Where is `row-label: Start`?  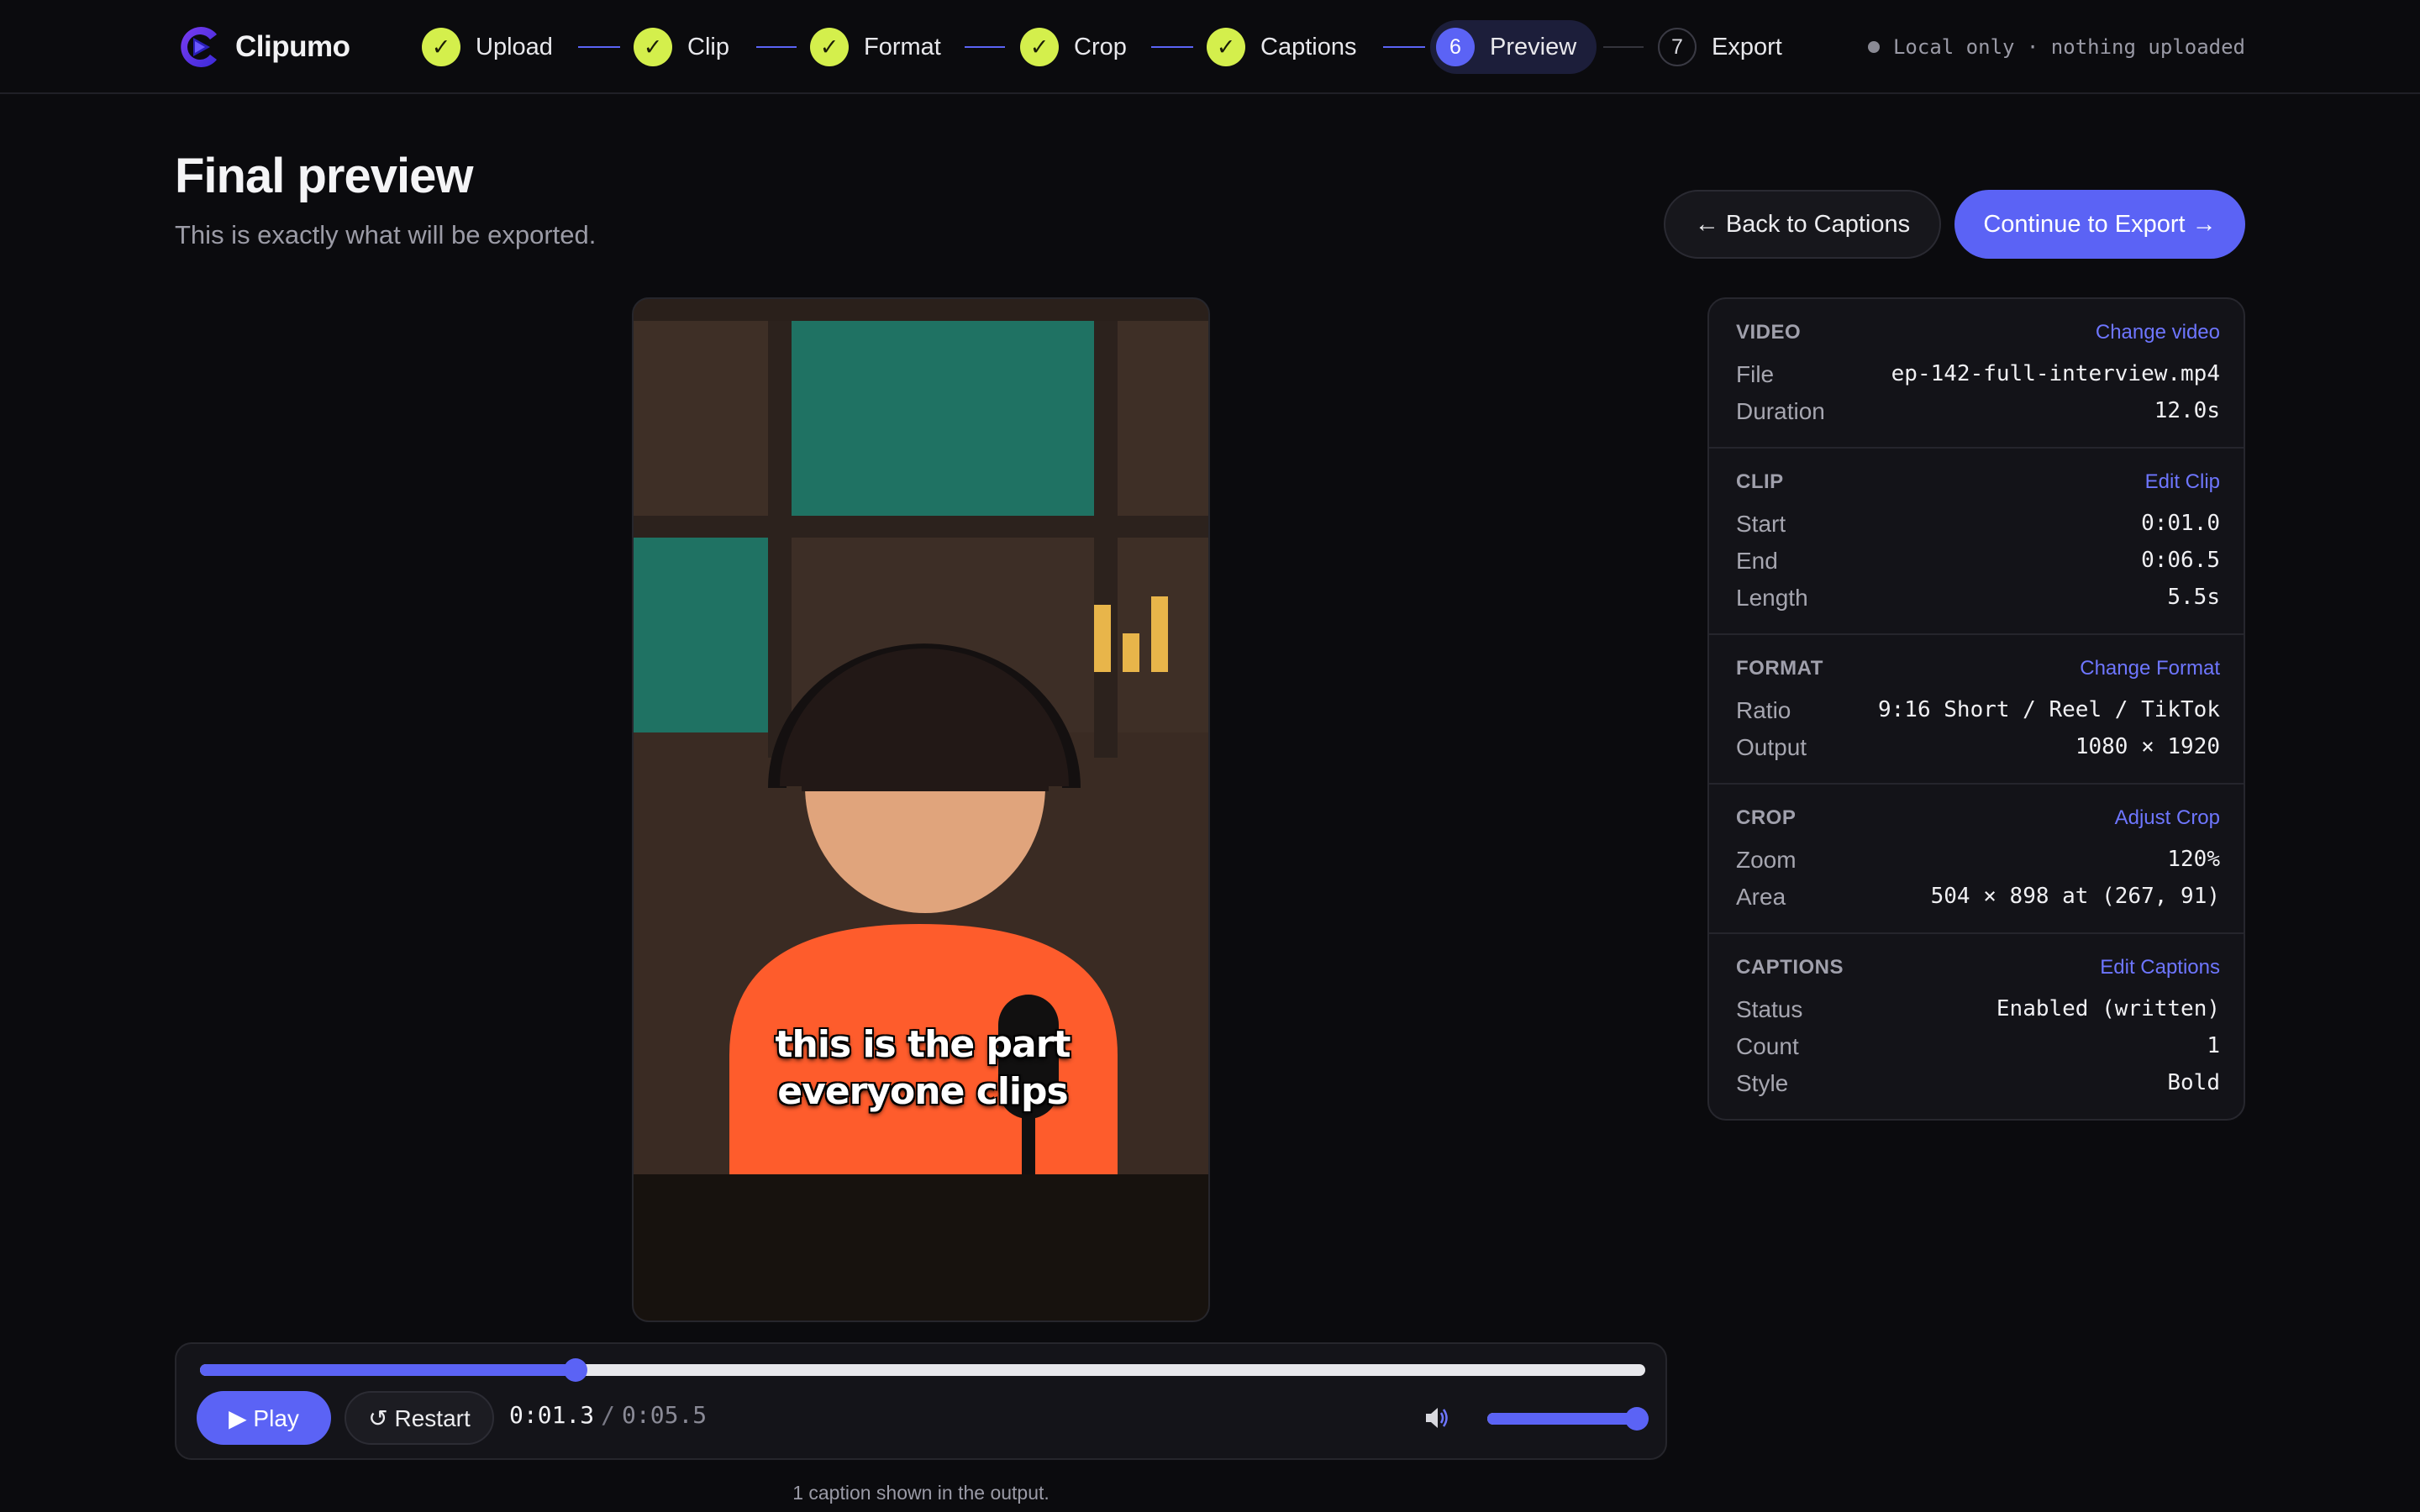
row-label: Start is located at coordinates (1761, 524).